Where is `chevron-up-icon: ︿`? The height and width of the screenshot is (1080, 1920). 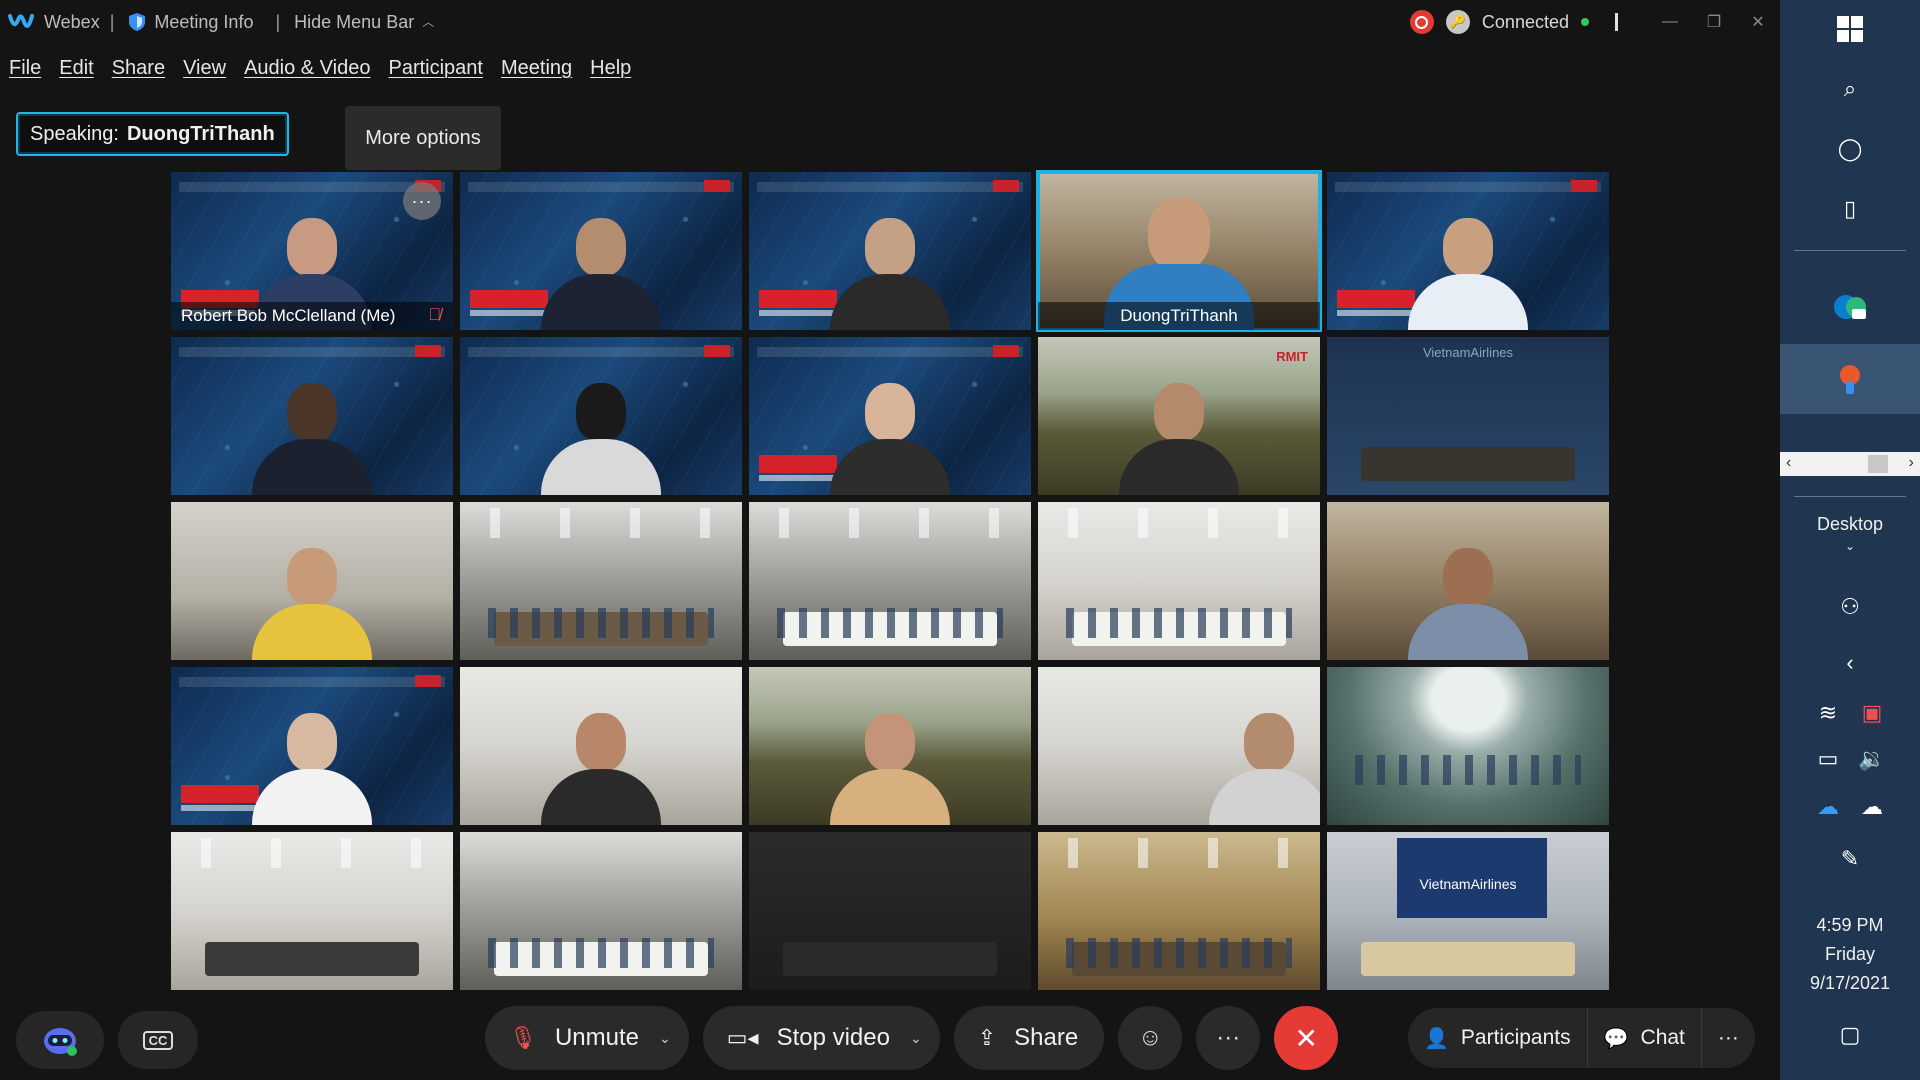
chevron-up-icon: ︿ is located at coordinates (428, 21).